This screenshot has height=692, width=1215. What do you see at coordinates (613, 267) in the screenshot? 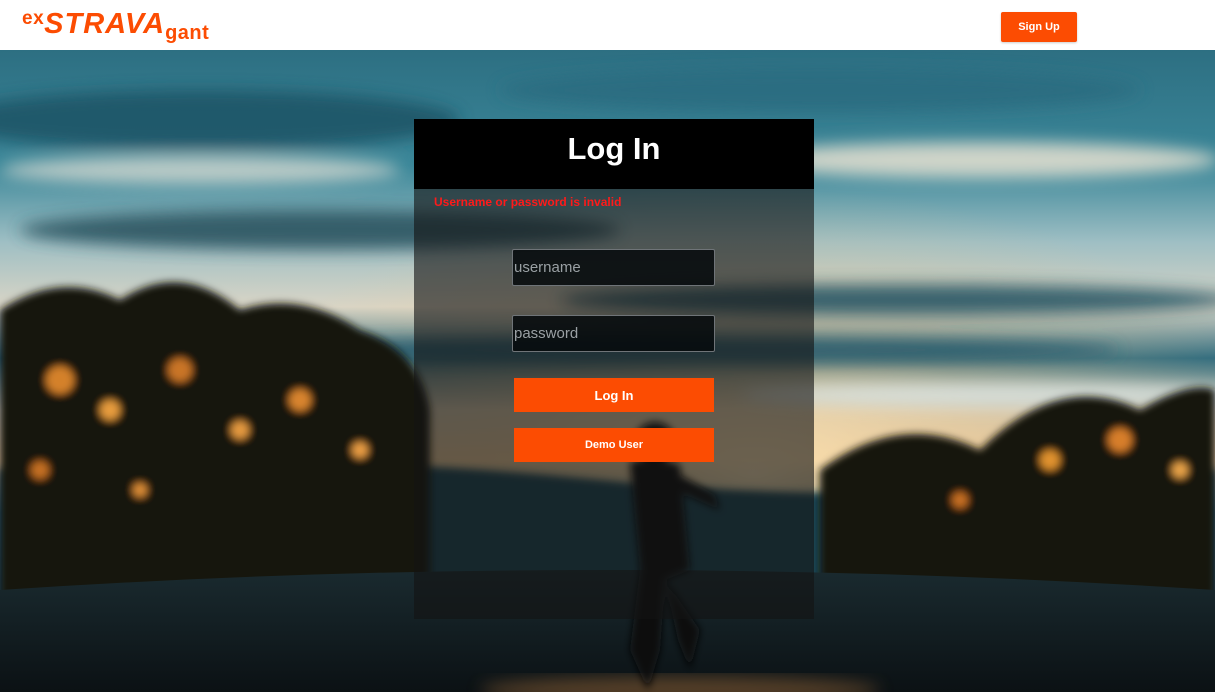
I see `username-input` at bounding box center [613, 267].